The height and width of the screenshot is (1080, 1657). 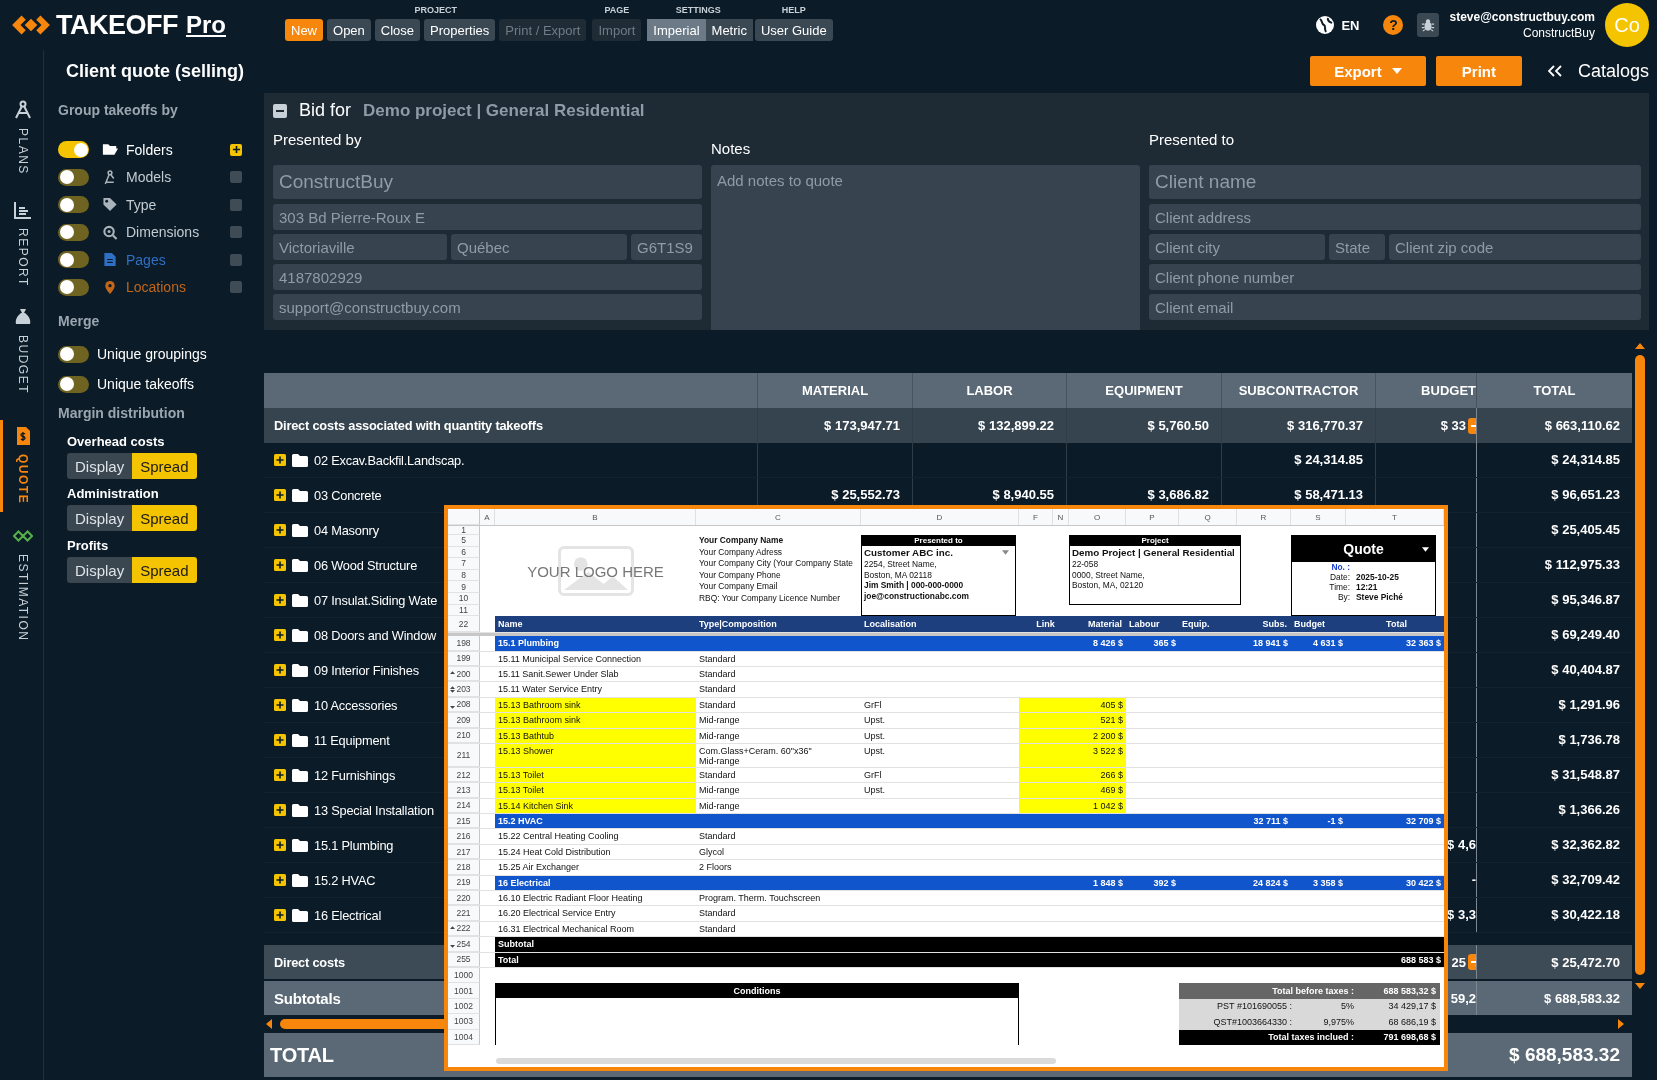 What do you see at coordinates (464, 867) in the screenshot?
I see `row-number: 218` at bounding box center [464, 867].